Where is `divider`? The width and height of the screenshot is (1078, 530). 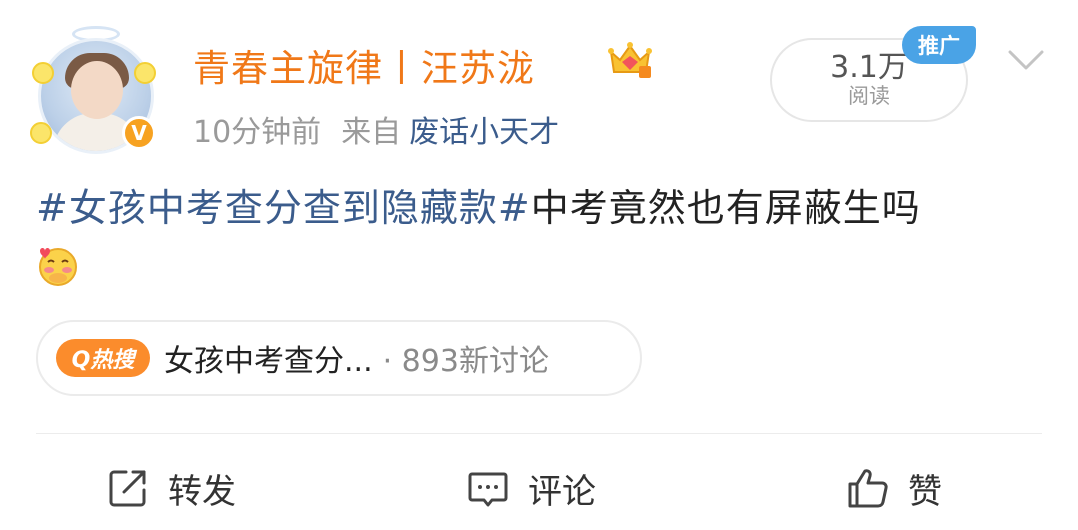 divider is located at coordinates (539, 433).